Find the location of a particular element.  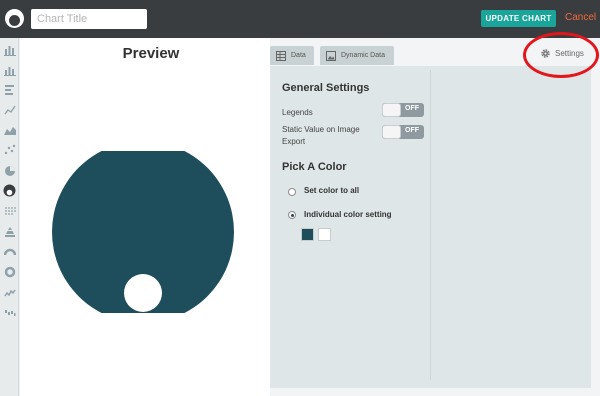

preview-chart is located at coordinates (143, 232).